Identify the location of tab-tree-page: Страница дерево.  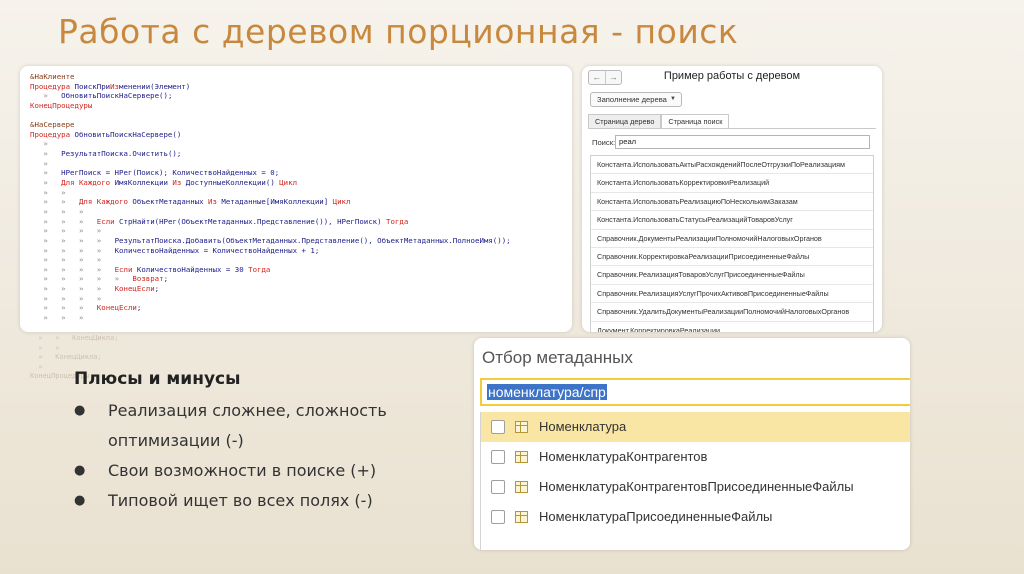
(625, 121).